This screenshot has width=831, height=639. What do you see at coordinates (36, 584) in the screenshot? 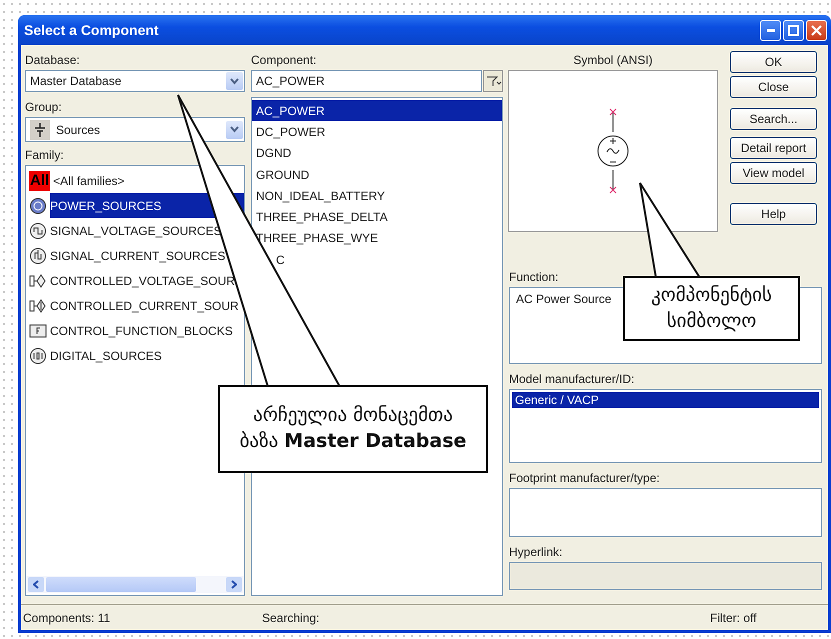
I see `scroll-left-button` at bounding box center [36, 584].